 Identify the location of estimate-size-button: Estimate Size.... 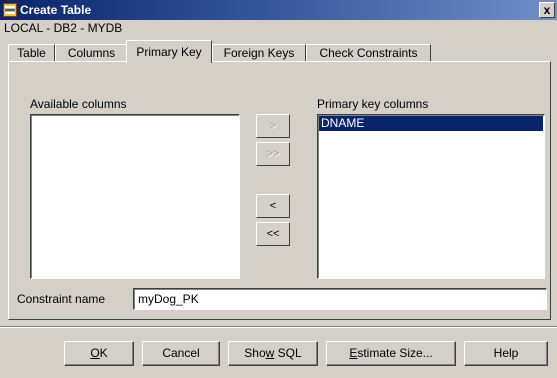
(391, 353).